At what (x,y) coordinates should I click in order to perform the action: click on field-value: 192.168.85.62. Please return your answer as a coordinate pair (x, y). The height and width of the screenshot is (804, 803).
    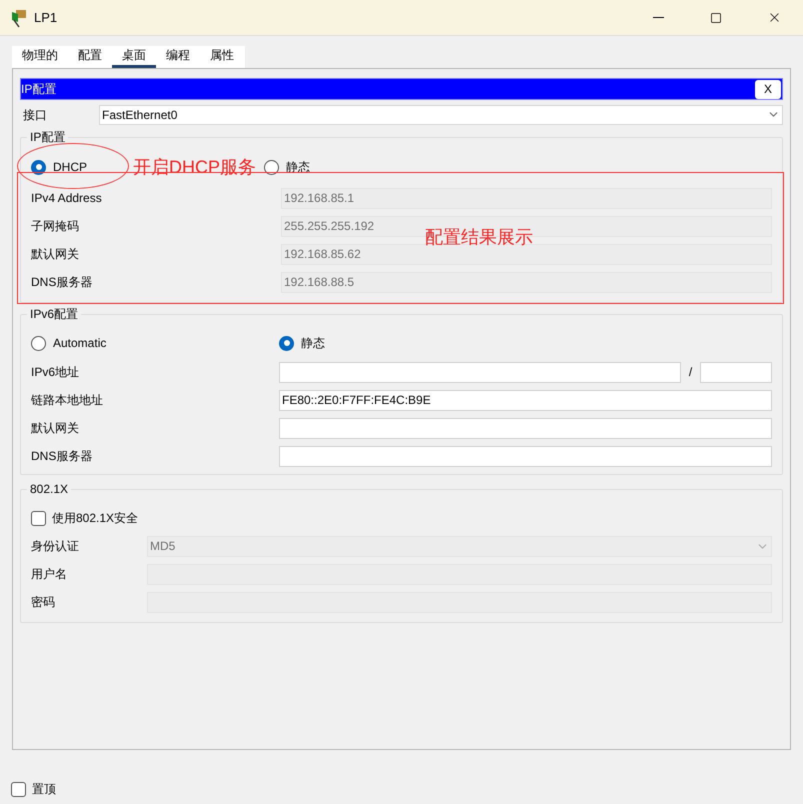
    Looking at the image, I should click on (322, 254).